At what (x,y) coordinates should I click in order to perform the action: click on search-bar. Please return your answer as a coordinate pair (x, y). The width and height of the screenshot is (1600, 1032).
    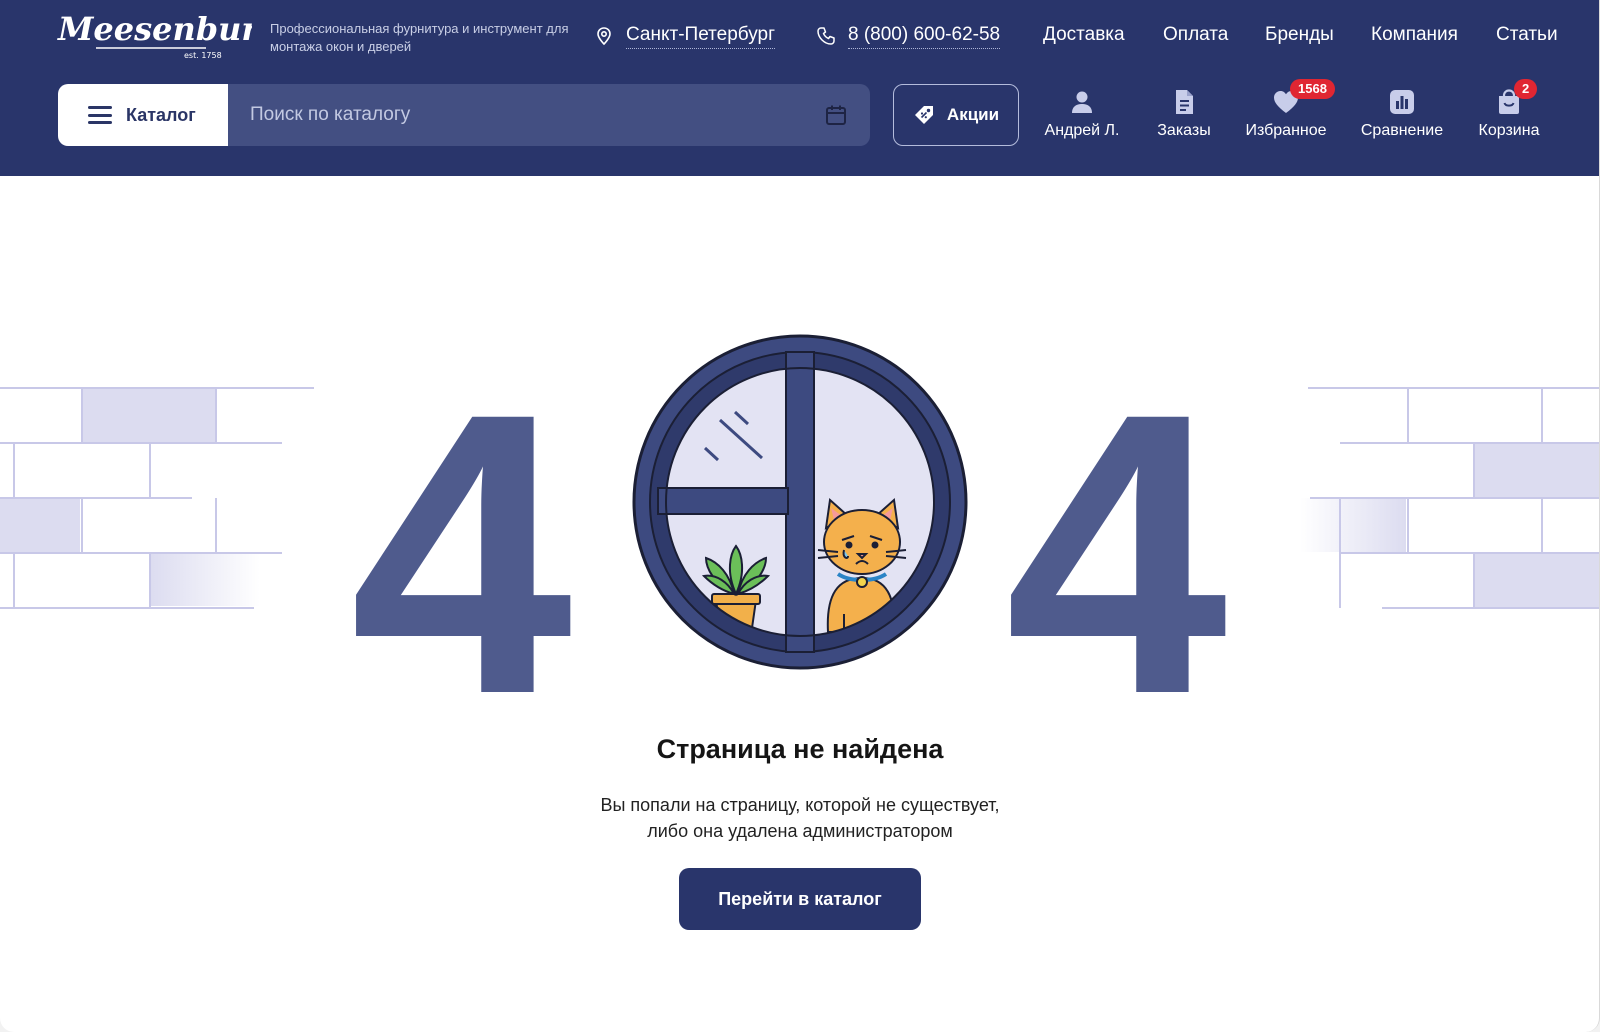
    Looking at the image, I should click on (549, 115).